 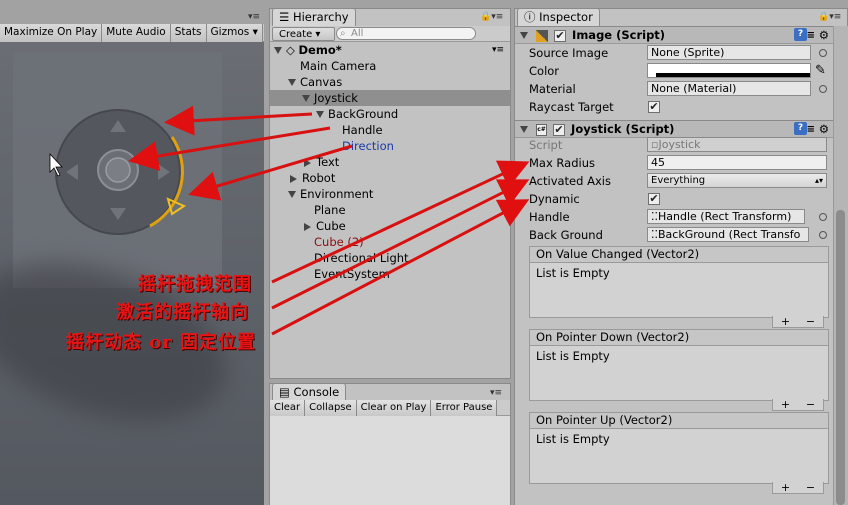 What do you see at coordinates (290, 50) in the screenshot?
I see `unity-scene-icon: ◇` at bounding box center [290, 50].